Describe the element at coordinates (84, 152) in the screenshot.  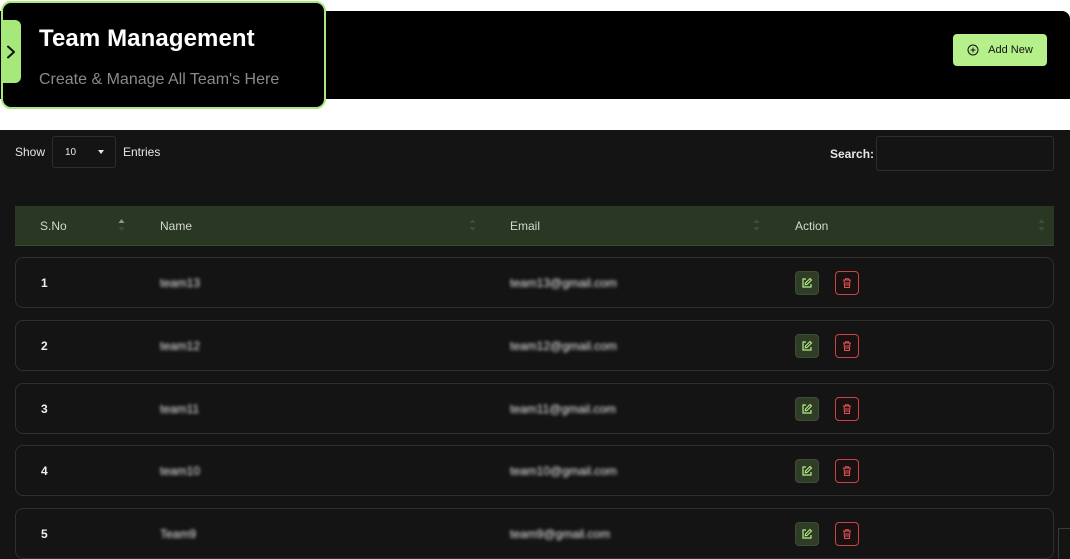
I see `entries-select: 10` at that location.